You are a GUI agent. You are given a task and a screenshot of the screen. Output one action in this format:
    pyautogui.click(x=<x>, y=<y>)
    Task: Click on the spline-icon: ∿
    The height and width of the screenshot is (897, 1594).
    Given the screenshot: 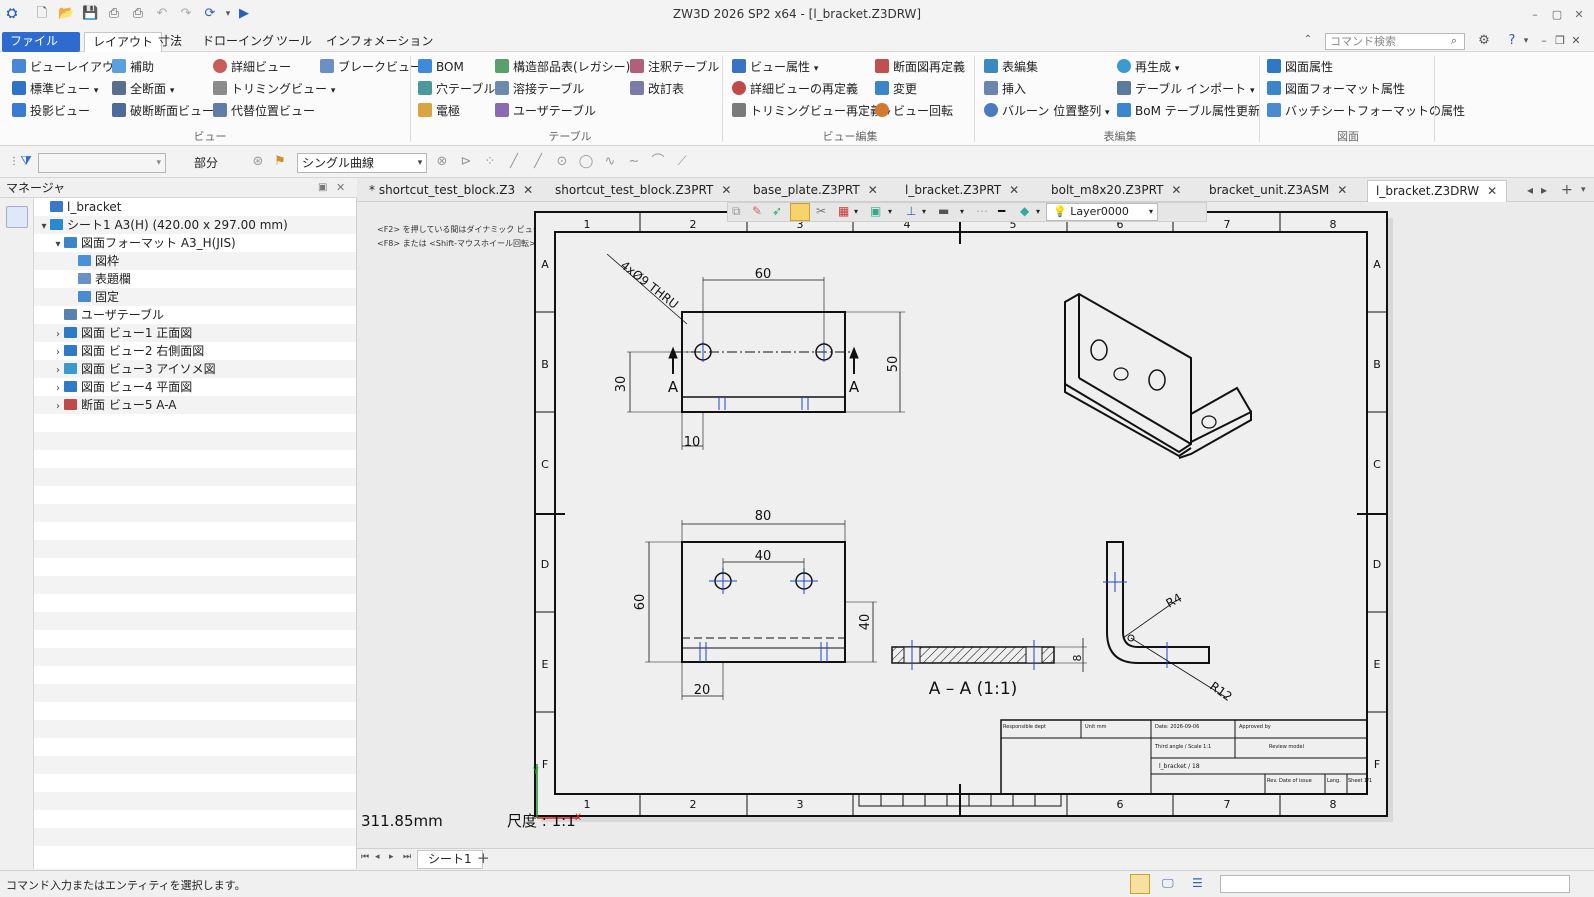 What is the action you would take?
    pyautogui.click(x=610, y=162)
    